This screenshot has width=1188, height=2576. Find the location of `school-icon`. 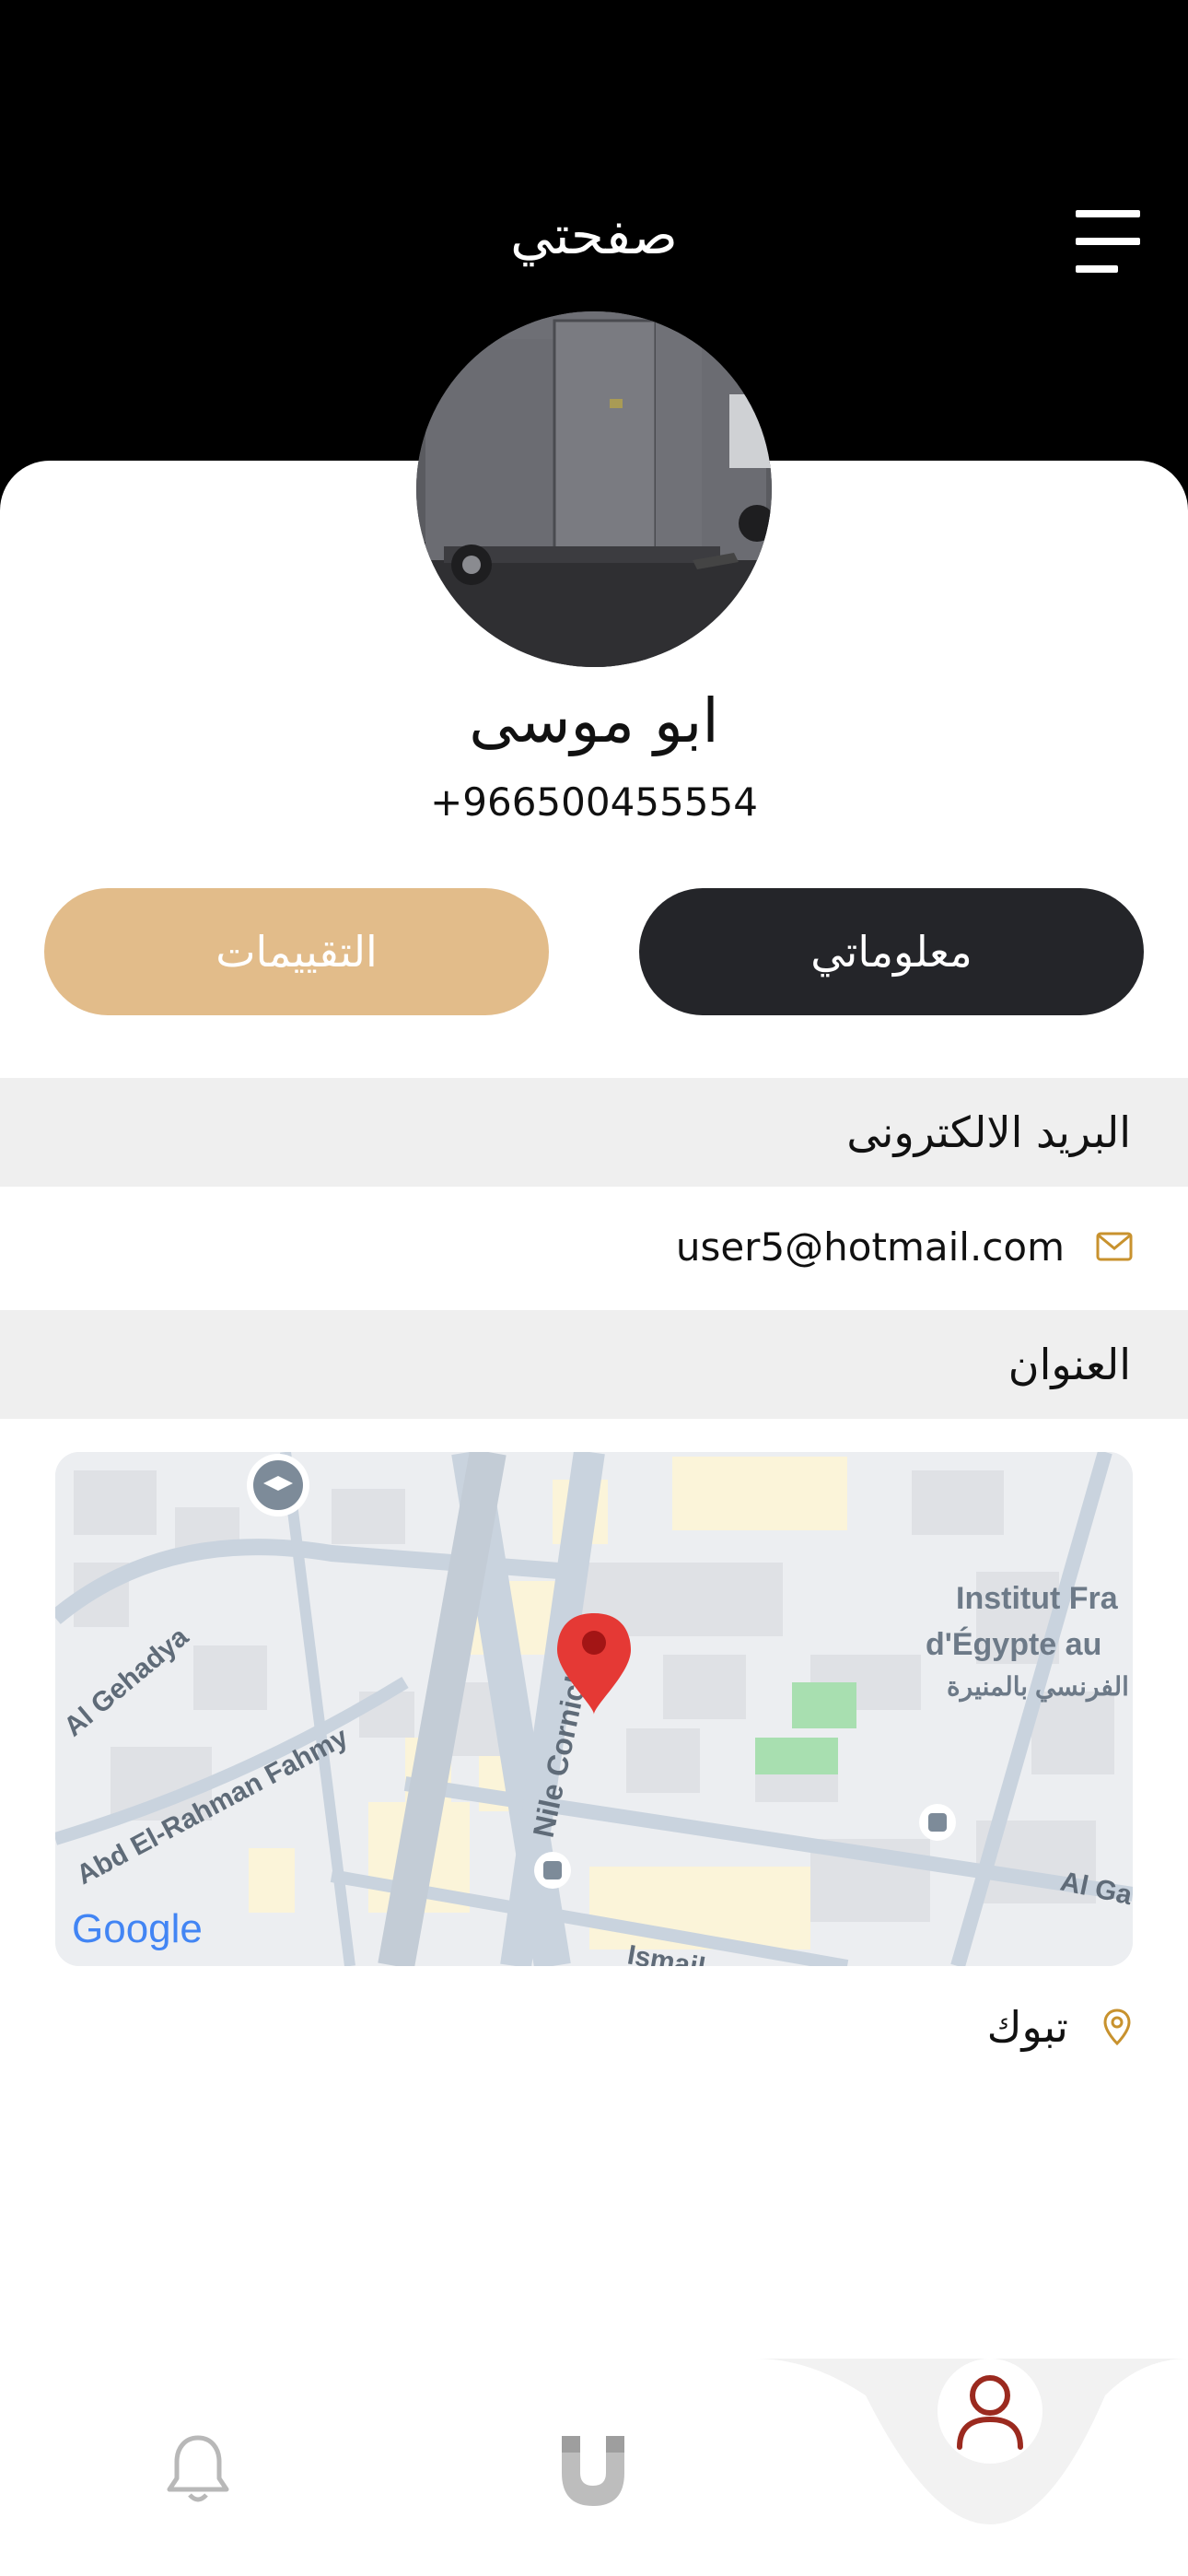

school-icon is located at coordinates (278, 1485).